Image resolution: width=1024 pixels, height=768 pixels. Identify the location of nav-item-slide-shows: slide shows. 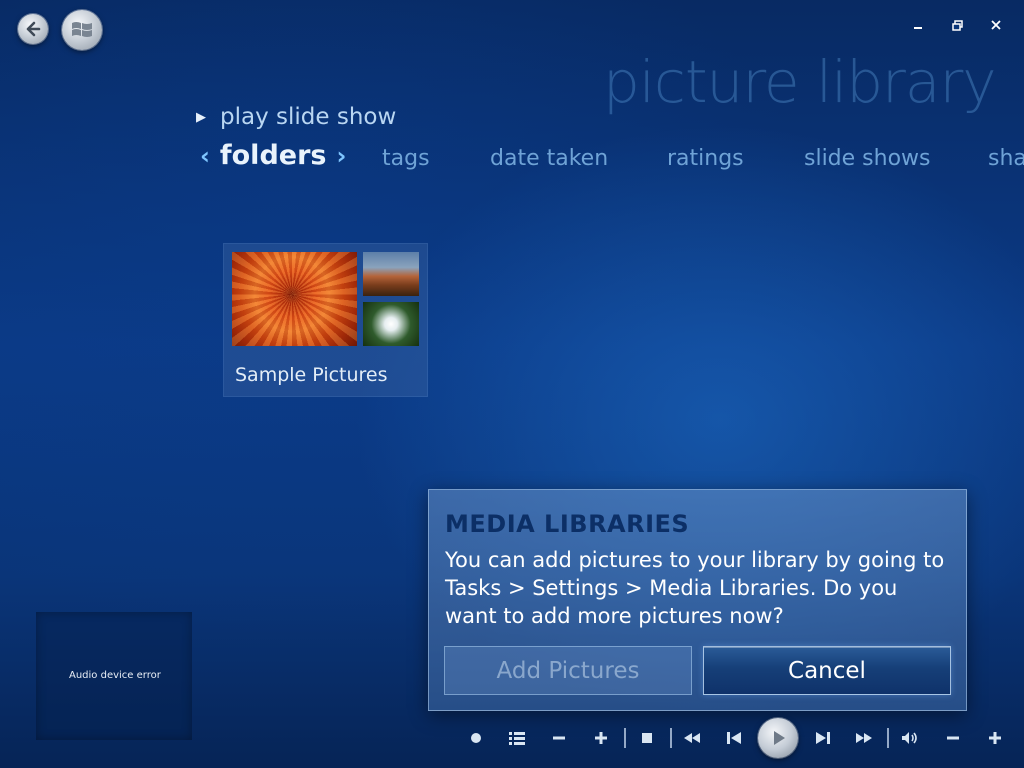
(867, 158).